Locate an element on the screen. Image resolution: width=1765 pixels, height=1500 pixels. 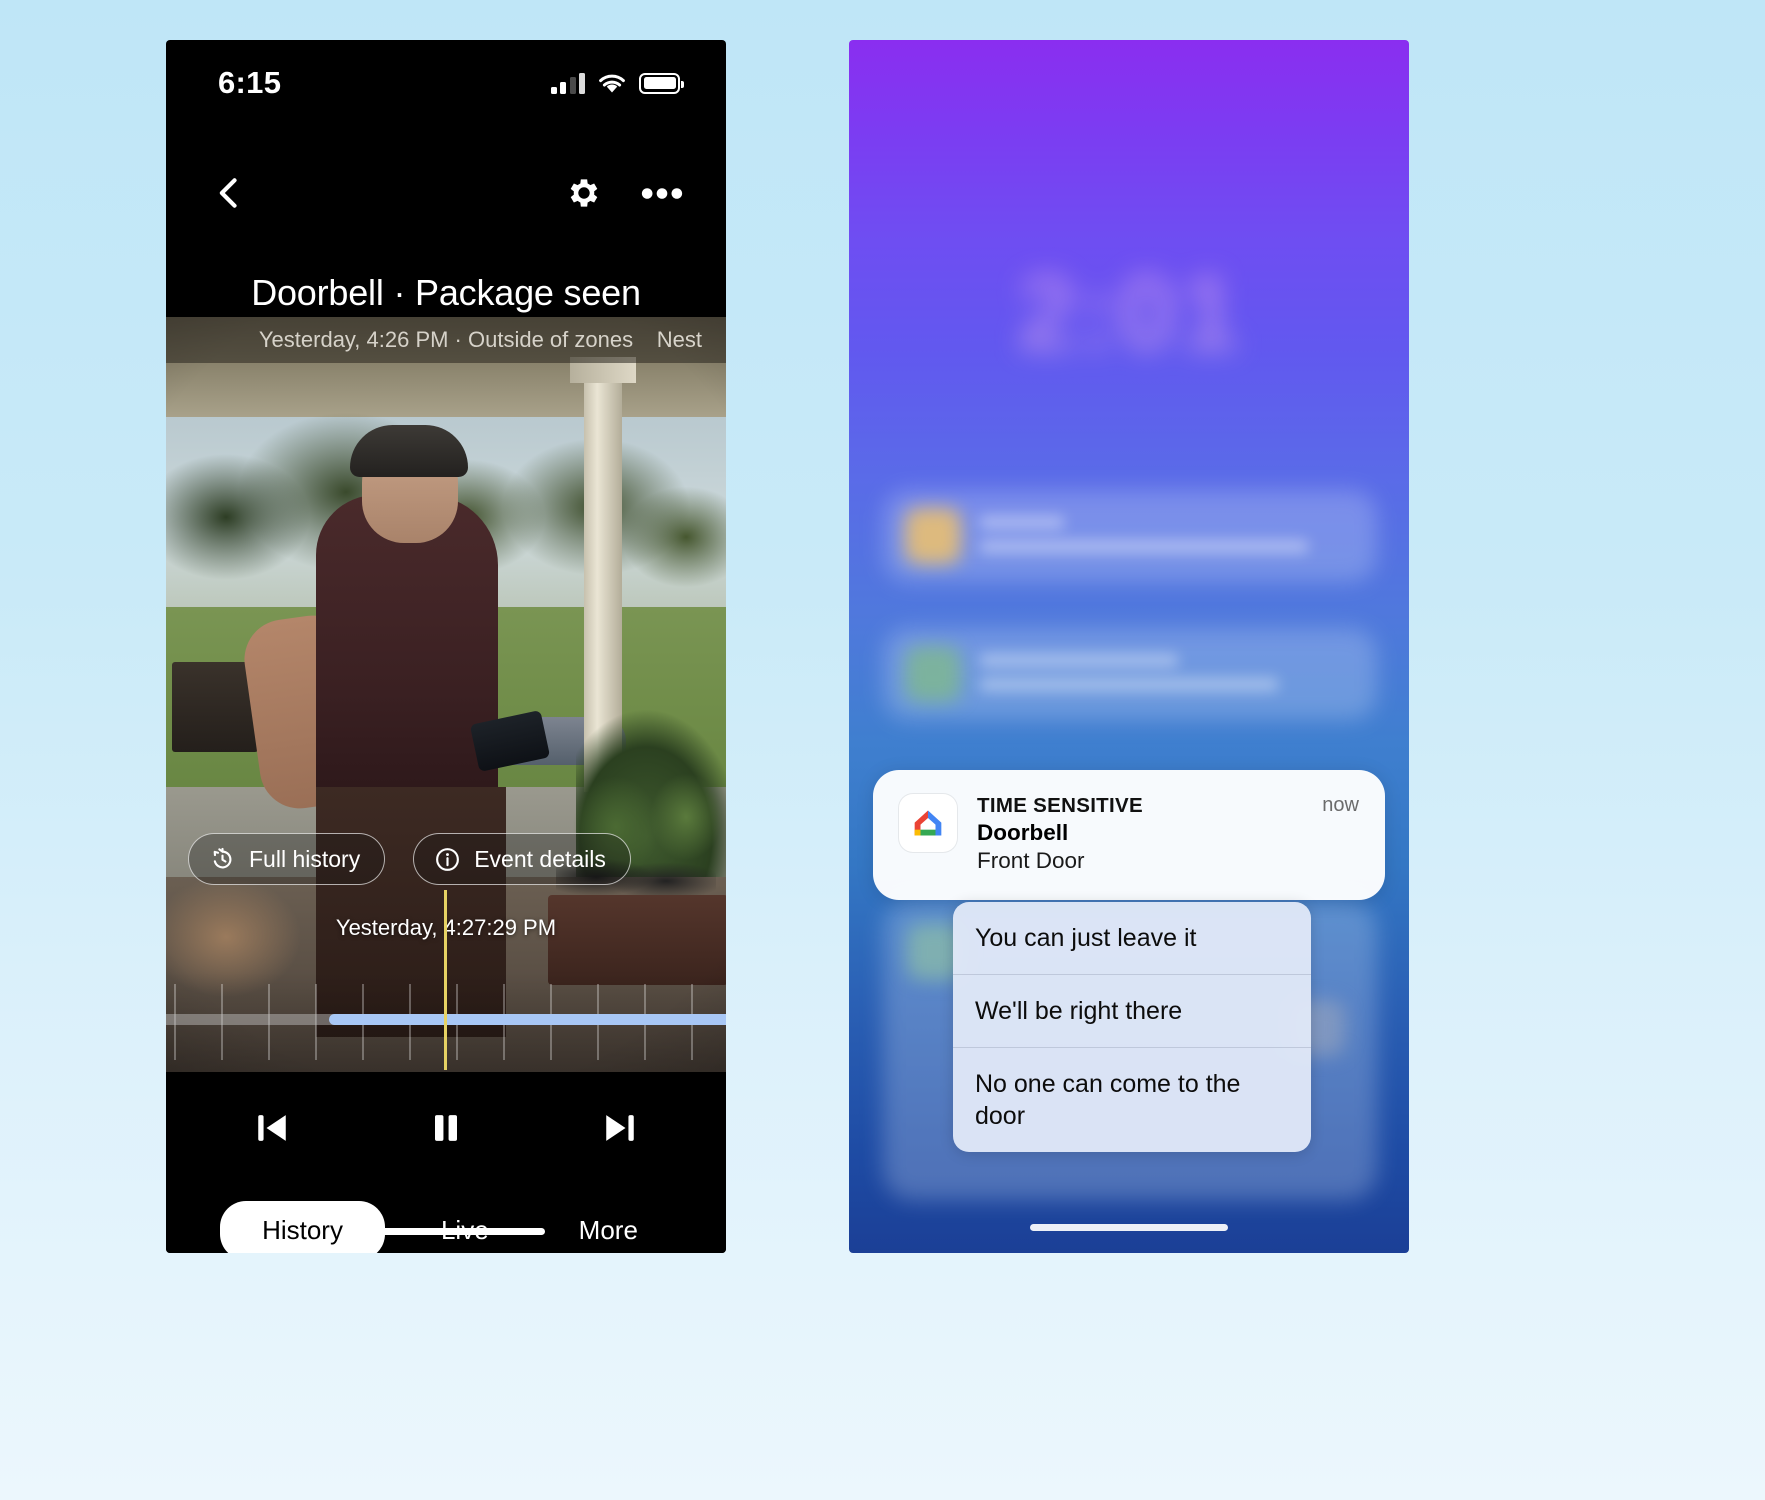
more-horizontal-icon is located at coordinates (662, 193).